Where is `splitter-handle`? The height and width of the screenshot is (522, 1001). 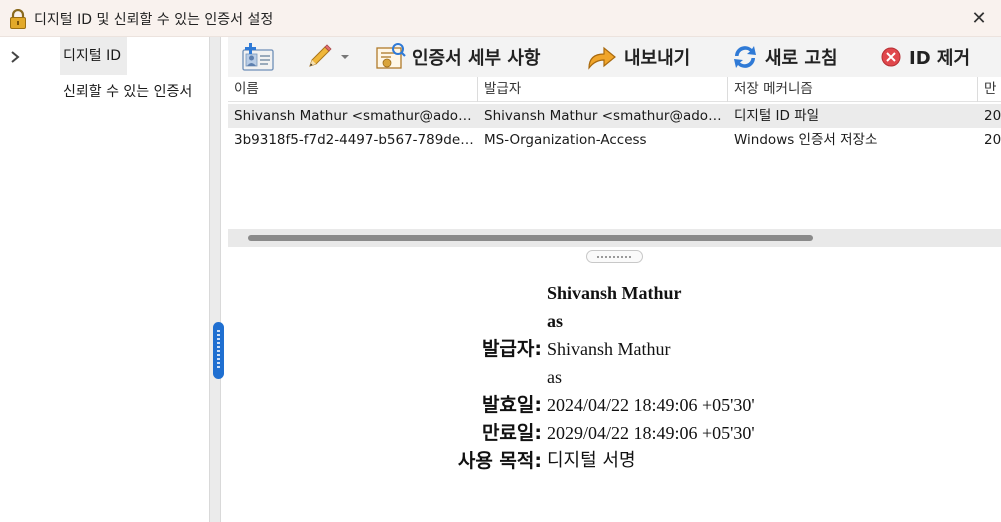
splitter-handle is located at coordinates (218, 350).